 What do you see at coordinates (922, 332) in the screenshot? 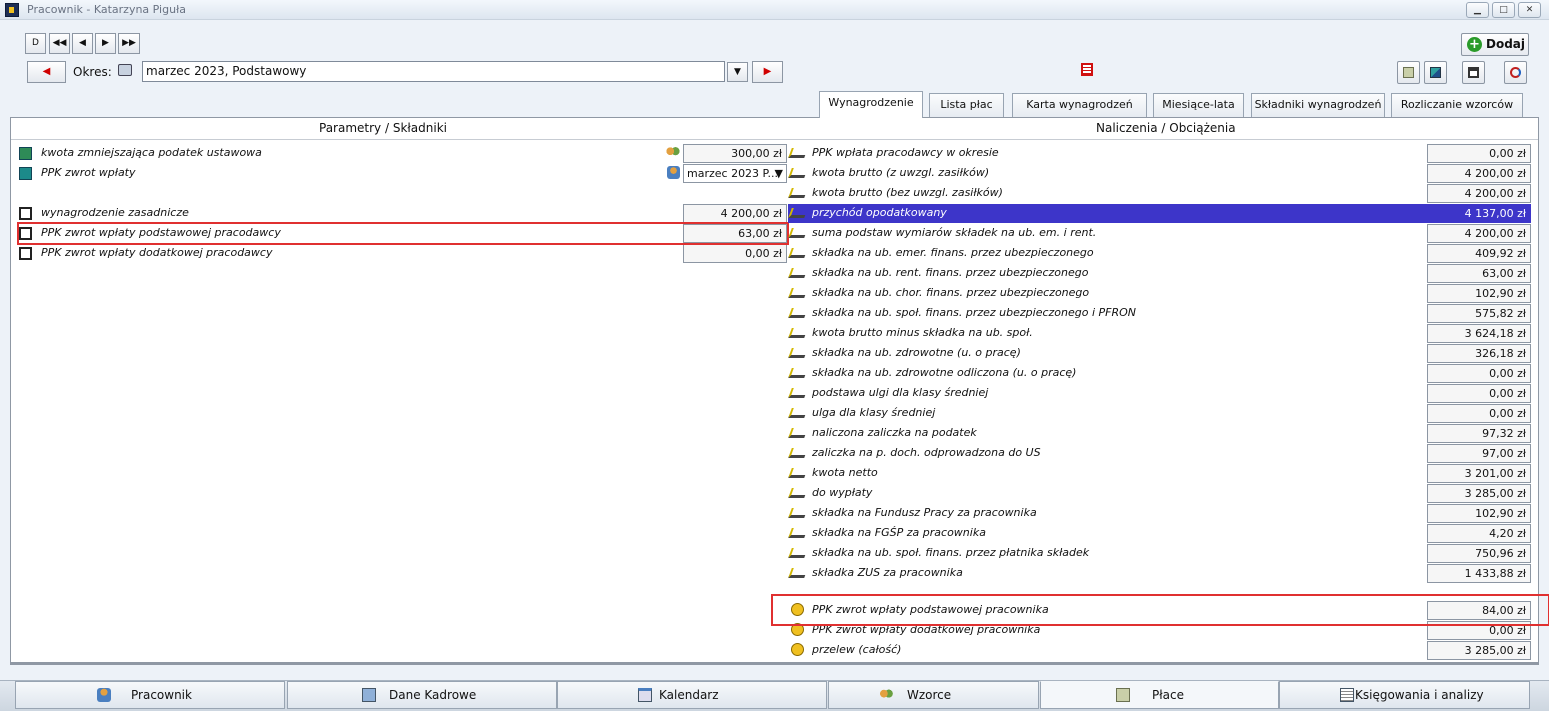
I see `charge-label: kwota brutto minus składka na ub. społ.` at bounding box center [922, 332].